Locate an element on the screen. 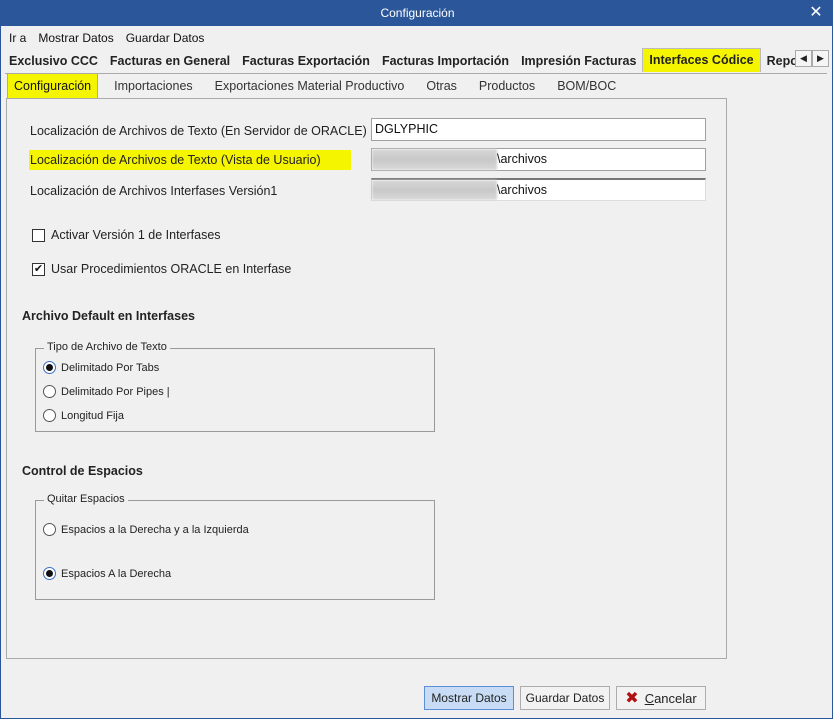  window-title: Configuración is located at coordinates (417, 13).